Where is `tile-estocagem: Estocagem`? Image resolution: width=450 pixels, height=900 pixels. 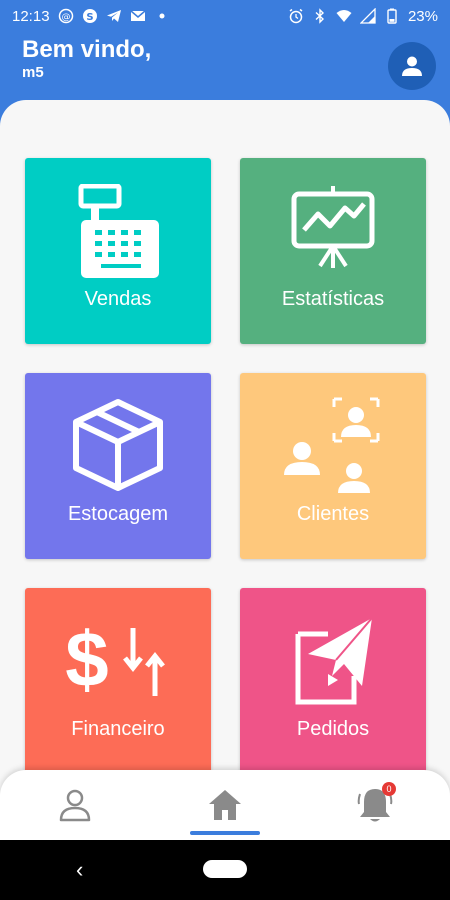
tile-estocagem: Estocagem is located at coordinates (118, 466).